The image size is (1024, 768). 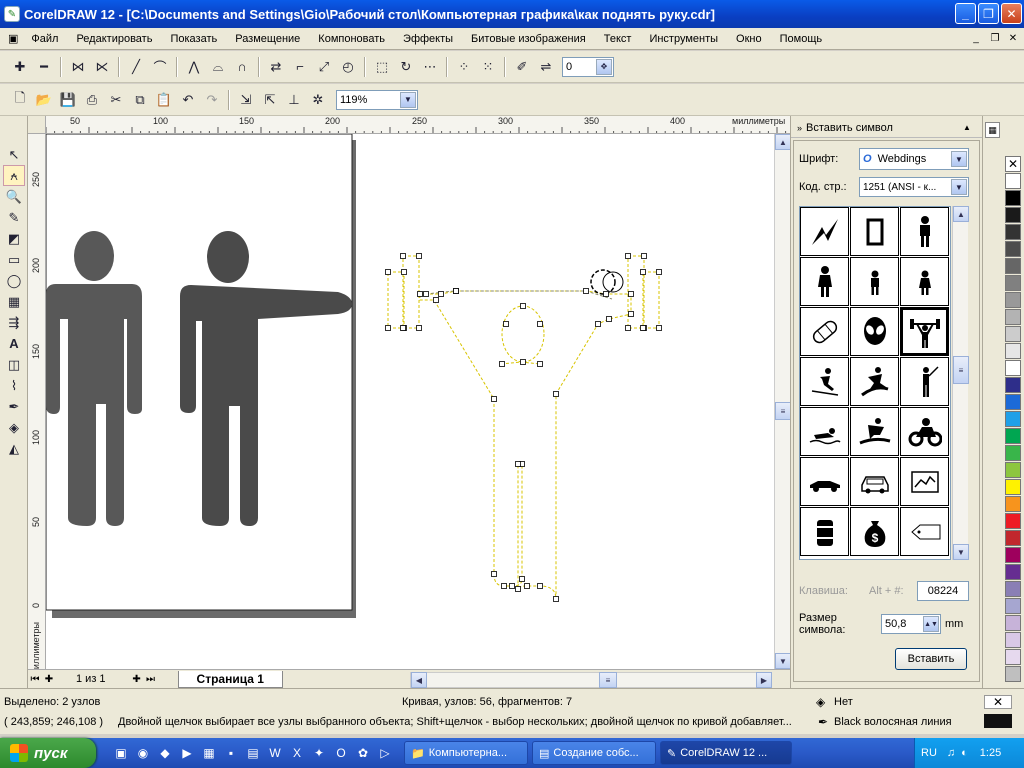 What do you see at coordinates (588, 66) in the screenshot?
I see `curve-smoothness-field: 0 ✥` at bounding box center [588, 66].